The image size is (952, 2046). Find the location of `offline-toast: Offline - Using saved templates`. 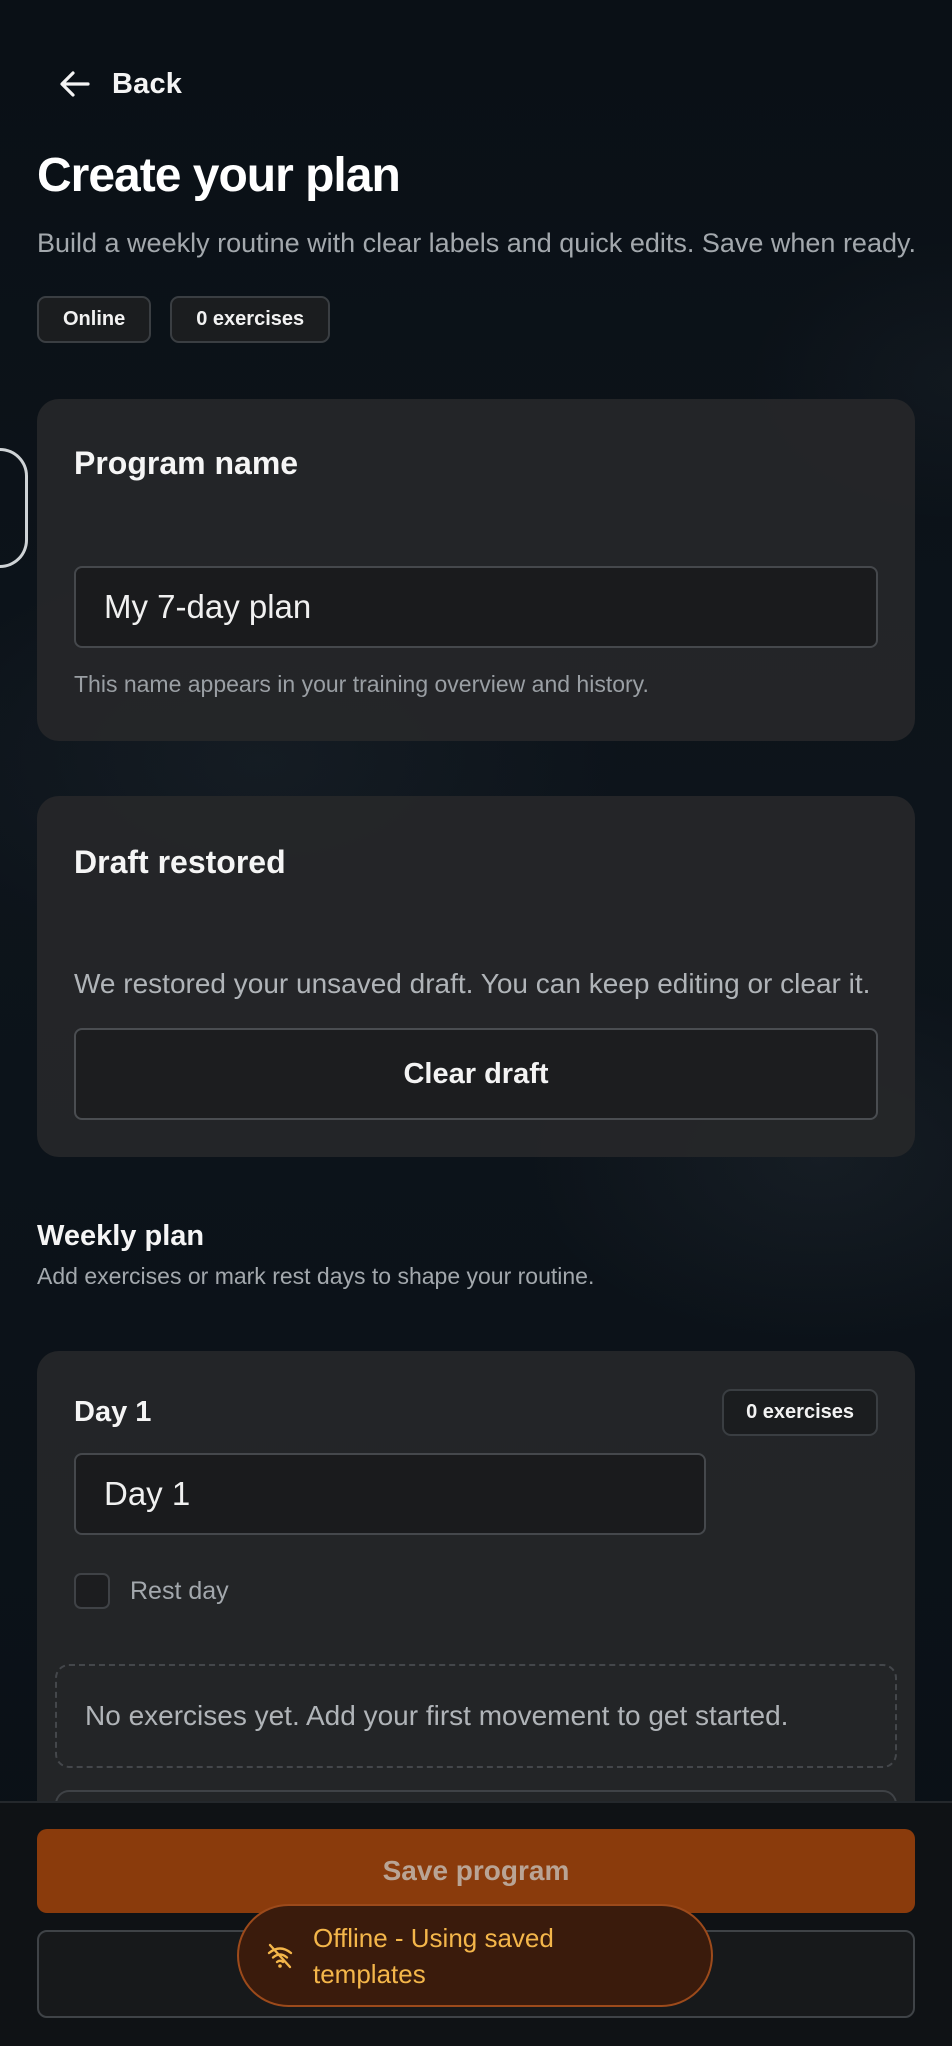

offline-toast: Offline - Using saved templates is located at coordinates (475, 1955).